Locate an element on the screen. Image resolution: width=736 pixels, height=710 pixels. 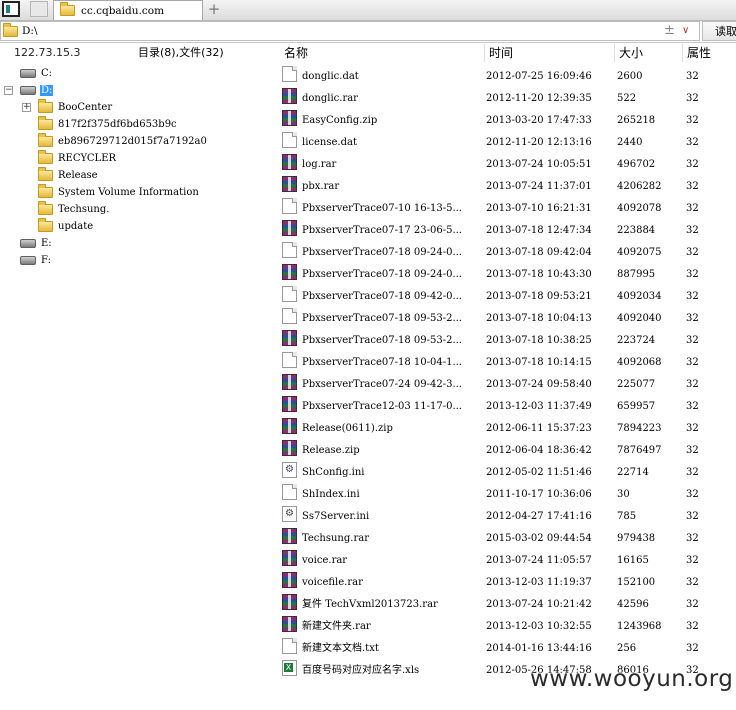
file-row: license.dat 2012-11-20 12:13:16 2440 32 is located at coordinates (507, 143).